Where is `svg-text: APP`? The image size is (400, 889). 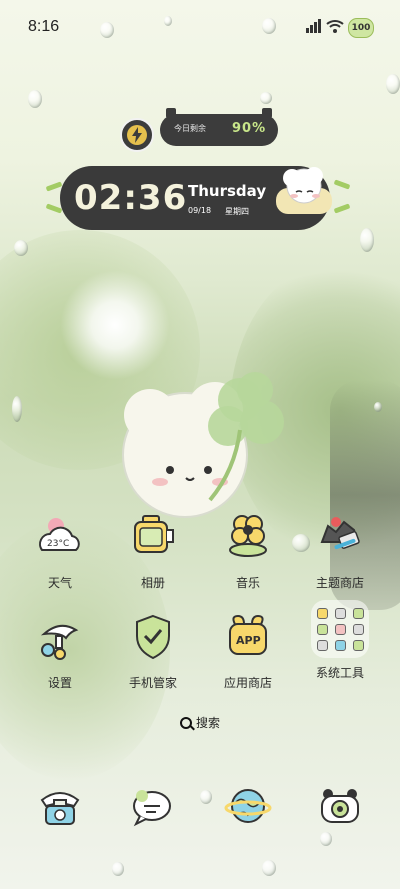 svg-text: APP is located at coordinates (248, 640).